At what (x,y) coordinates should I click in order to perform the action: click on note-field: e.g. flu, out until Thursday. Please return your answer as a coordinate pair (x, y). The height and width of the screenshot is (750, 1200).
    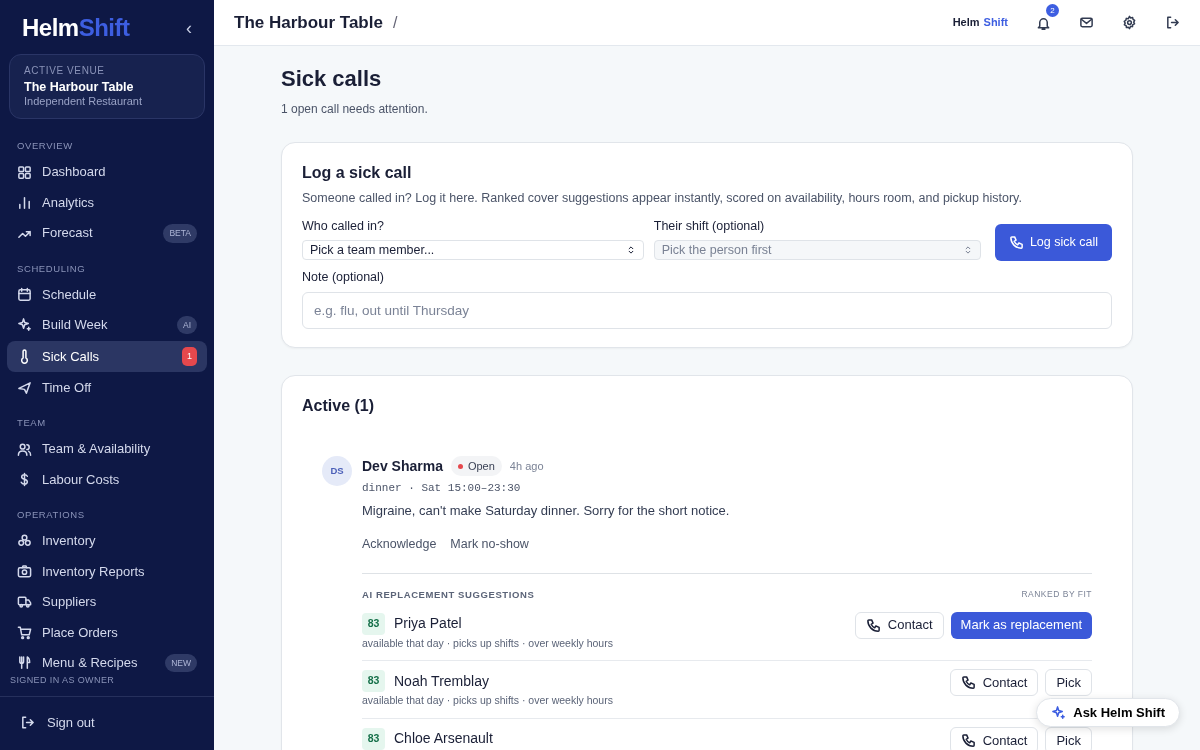
    Looking at the image, I should click on (707, 310).